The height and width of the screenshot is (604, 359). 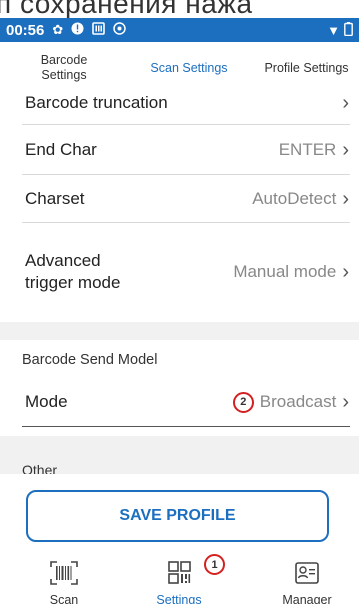 What do you see at coordinates (333, 30) in the screenshot?
I see `wifi-icon: ▼` at bounding box center [333, 30].